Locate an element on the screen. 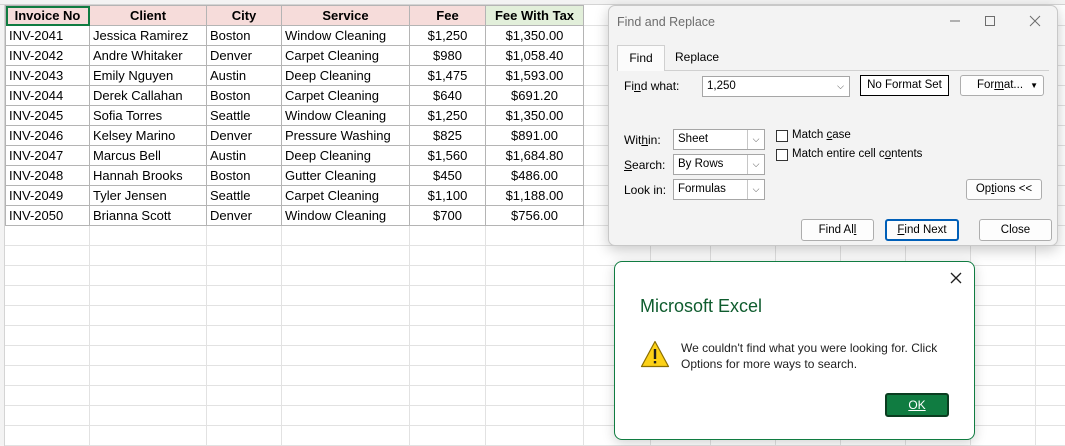  cell-client: Derek Callahan is located at coordinates (148, 95).